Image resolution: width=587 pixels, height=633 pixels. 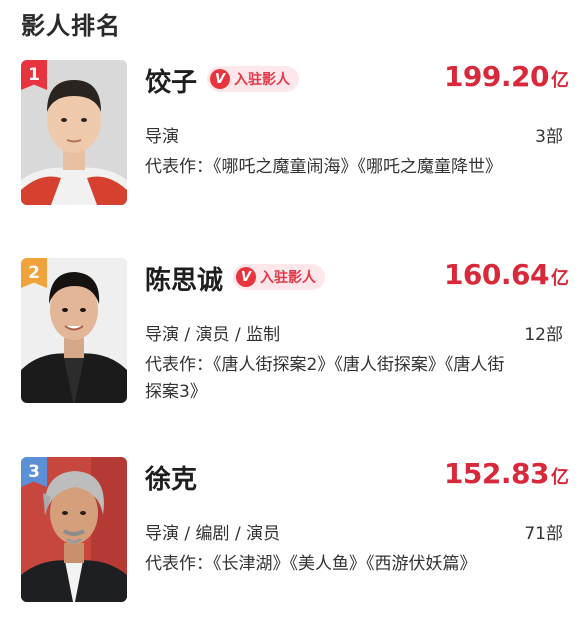 I want to click on box-office-value: 199.20 亿, so click(x=506, y=76).